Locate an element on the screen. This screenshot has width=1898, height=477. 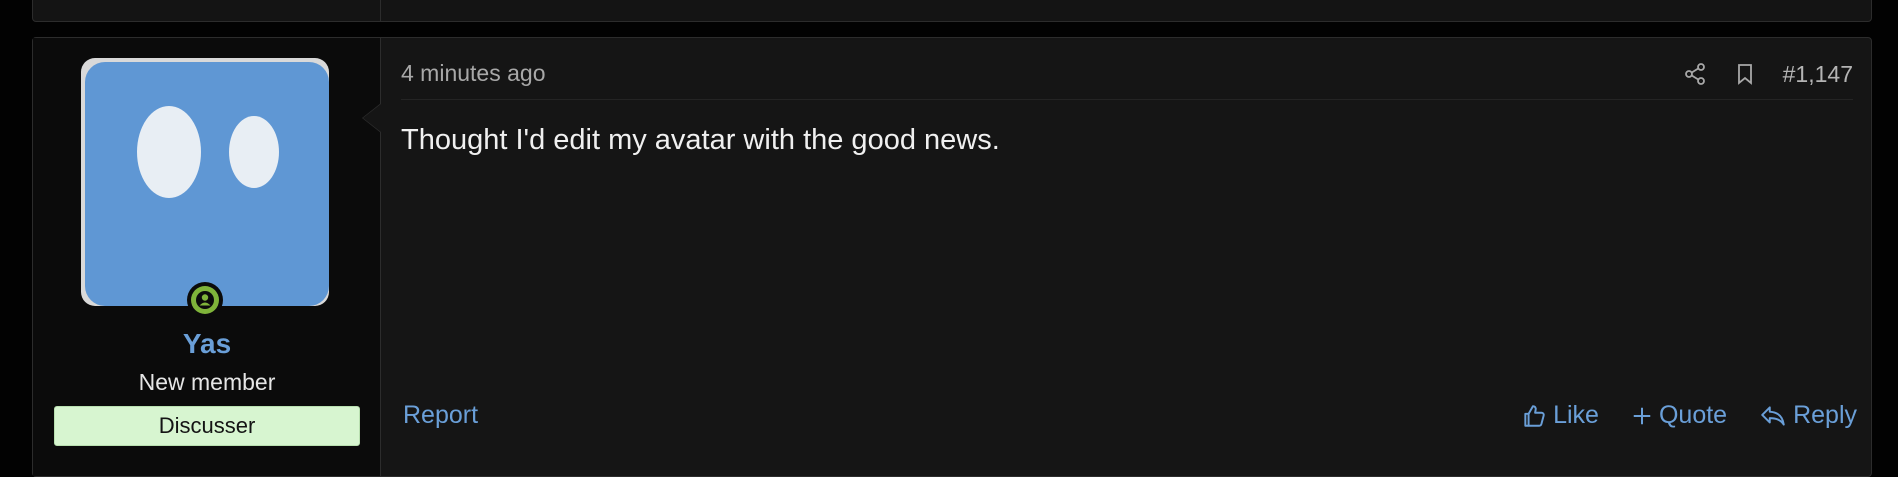
username: Yas is located at coordinates (207, 344).